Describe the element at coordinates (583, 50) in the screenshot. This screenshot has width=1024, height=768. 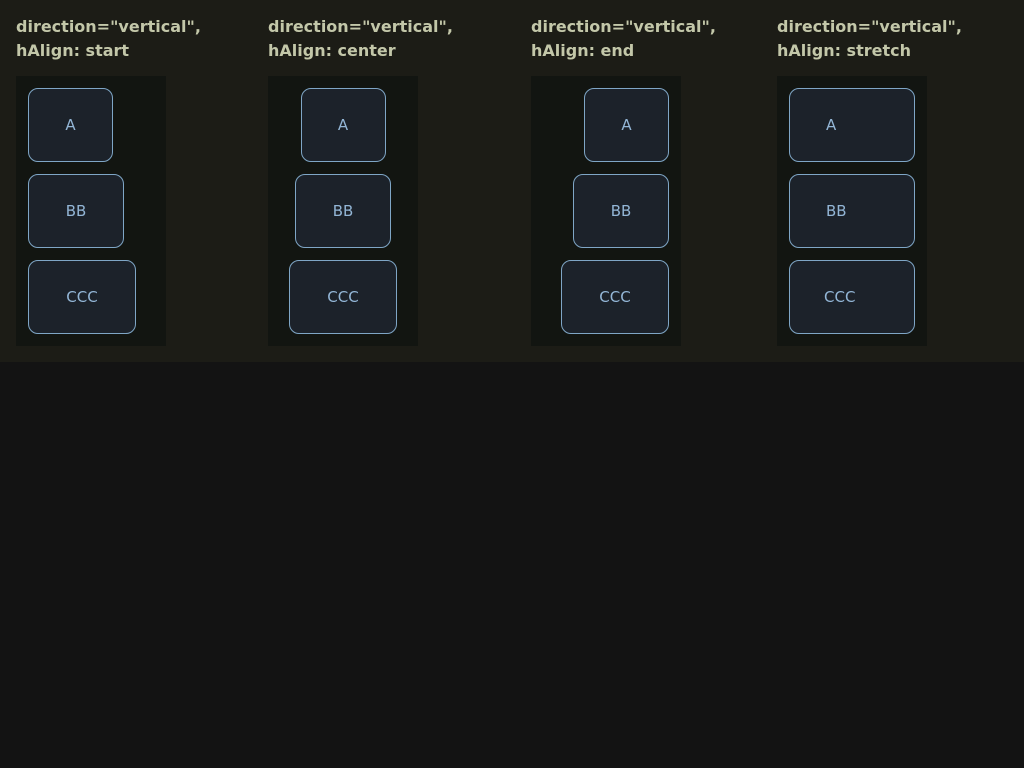
I see `title-line-halign: hAlign: end` at that location.